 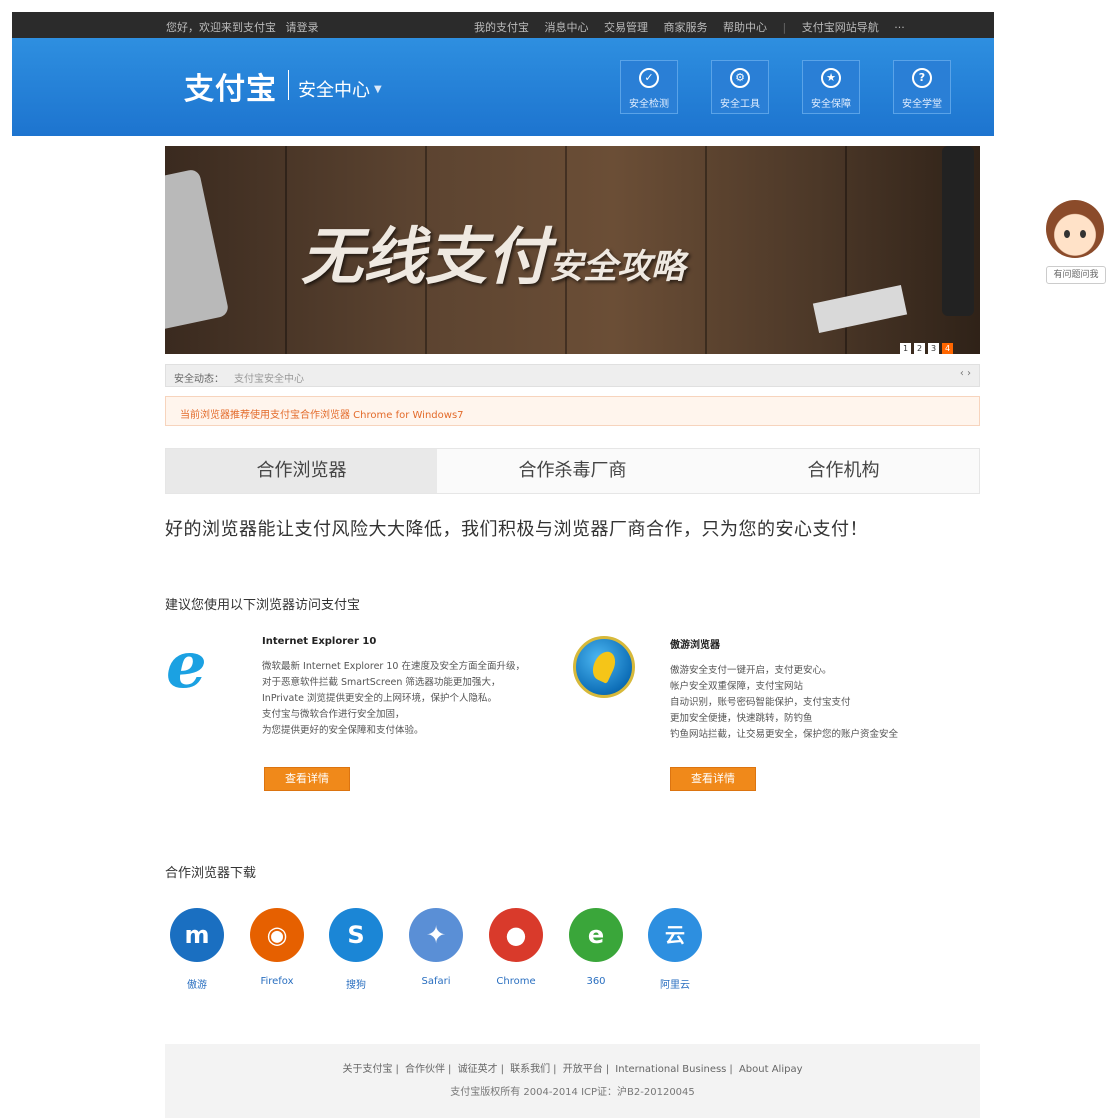 I want to click on service-avatar-icon, so click(x=1075, y=229).